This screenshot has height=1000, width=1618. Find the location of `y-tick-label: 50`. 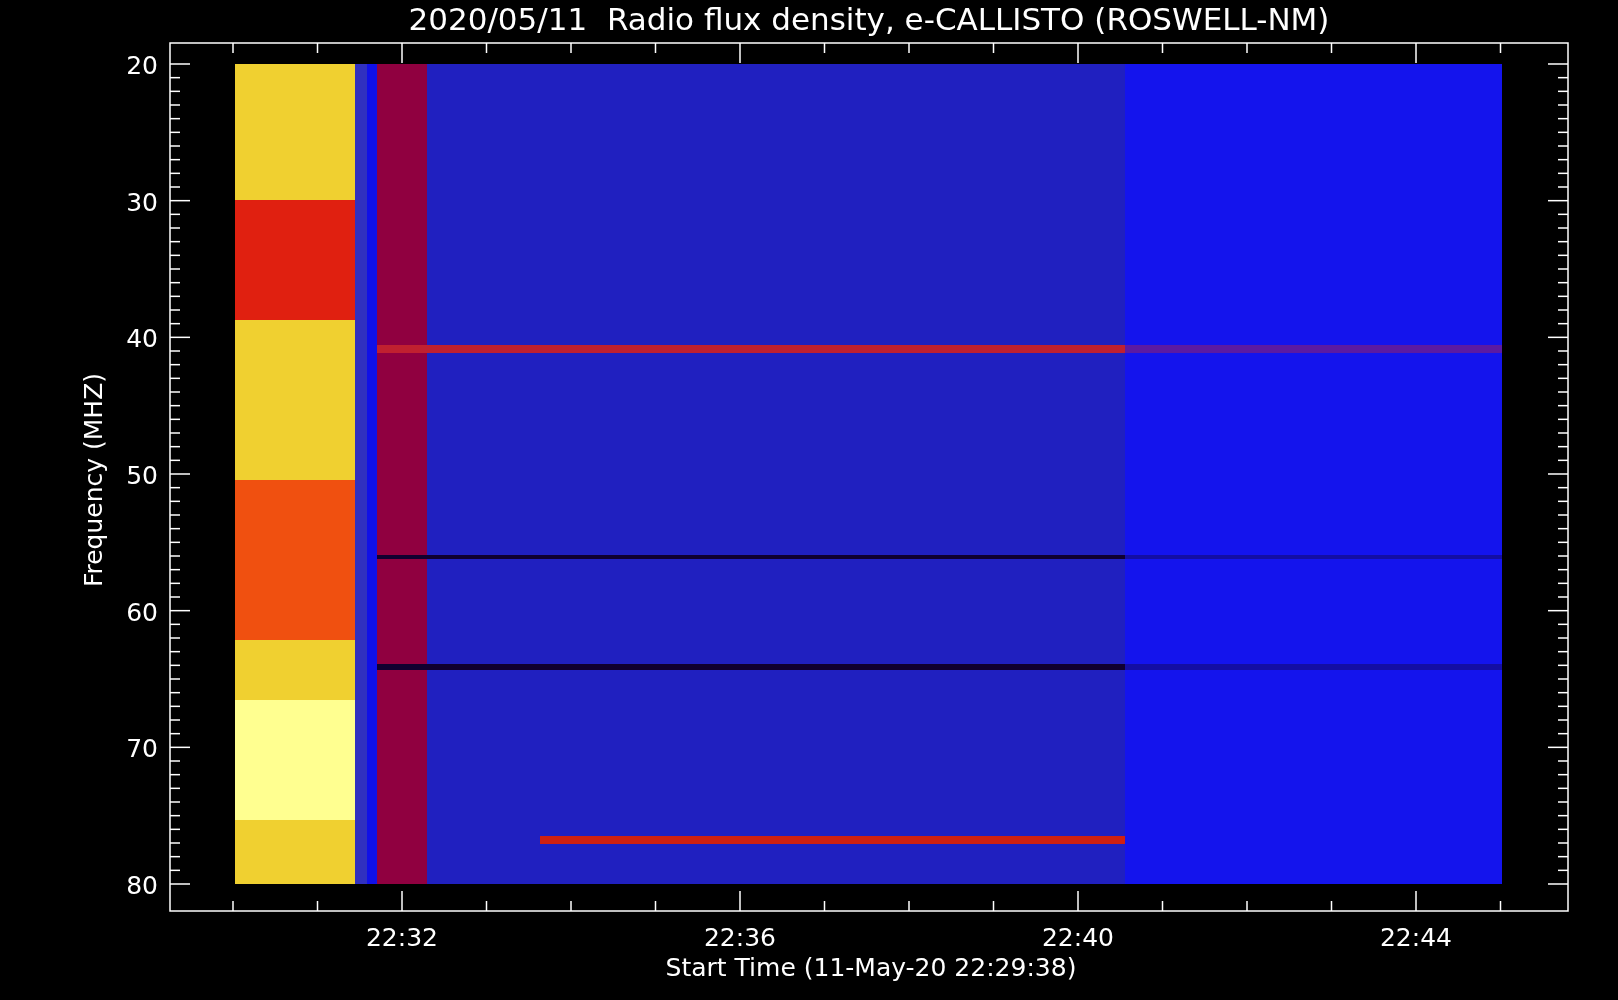

y-tick-label: 50 is located at coordinates (142, 475).